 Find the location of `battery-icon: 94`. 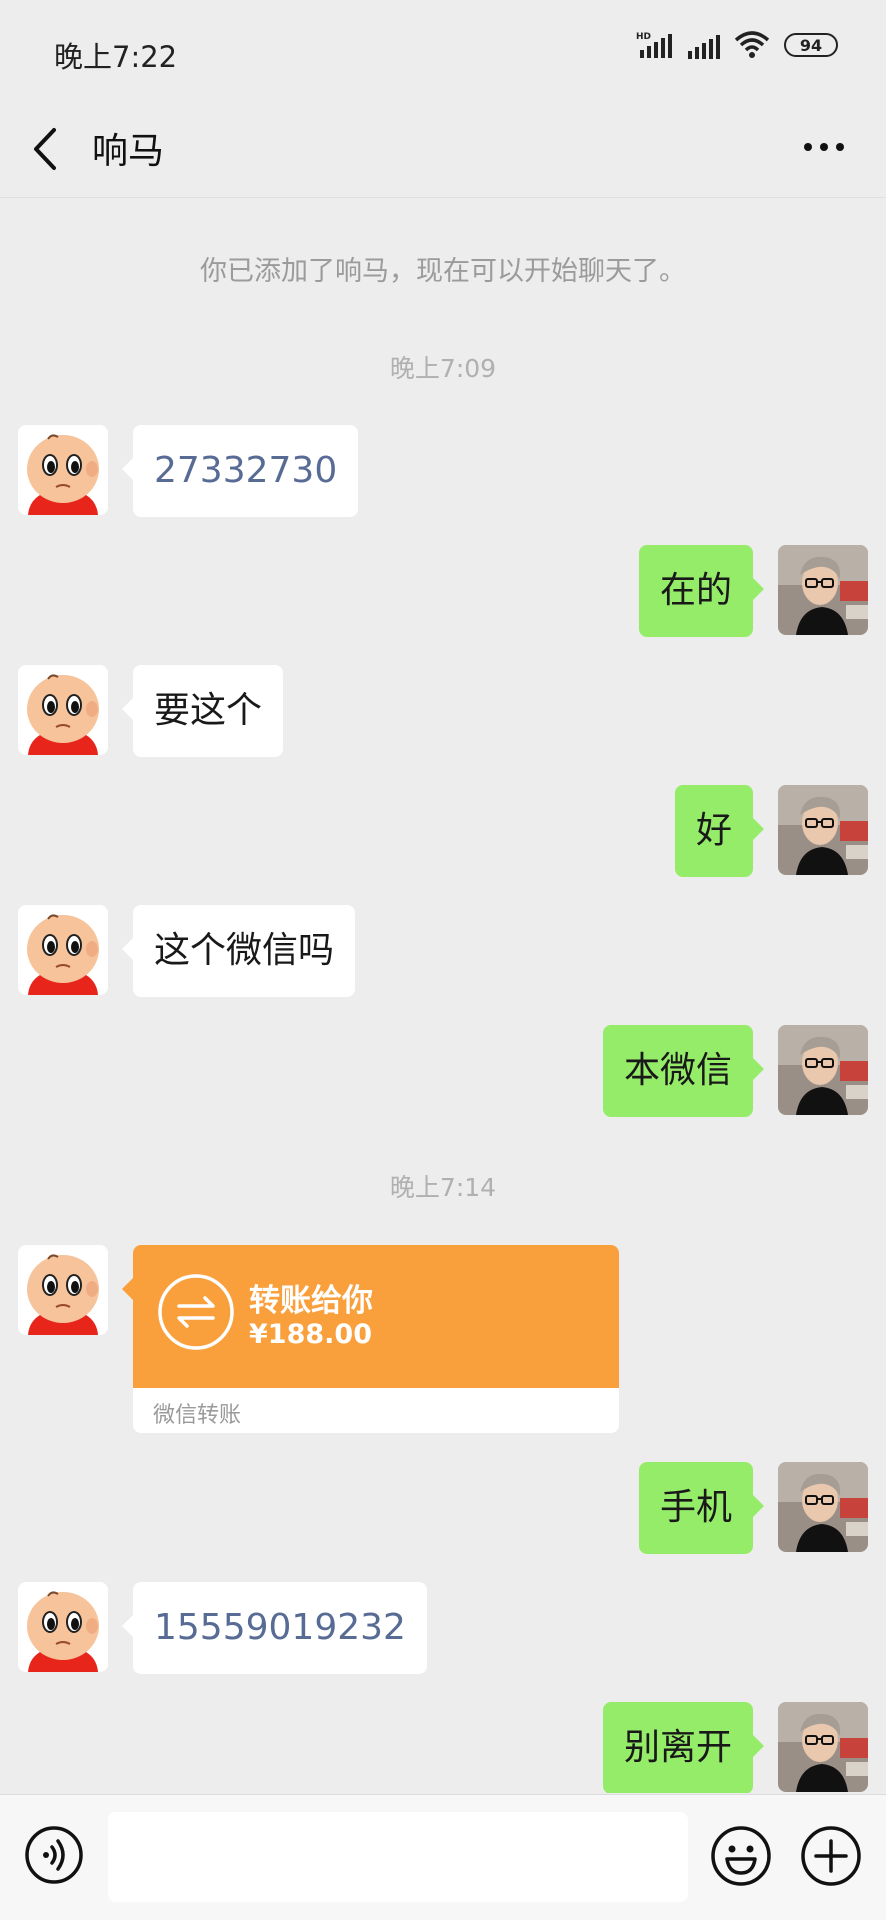

battery-icon: 94 is located at coordinates (811, 45).